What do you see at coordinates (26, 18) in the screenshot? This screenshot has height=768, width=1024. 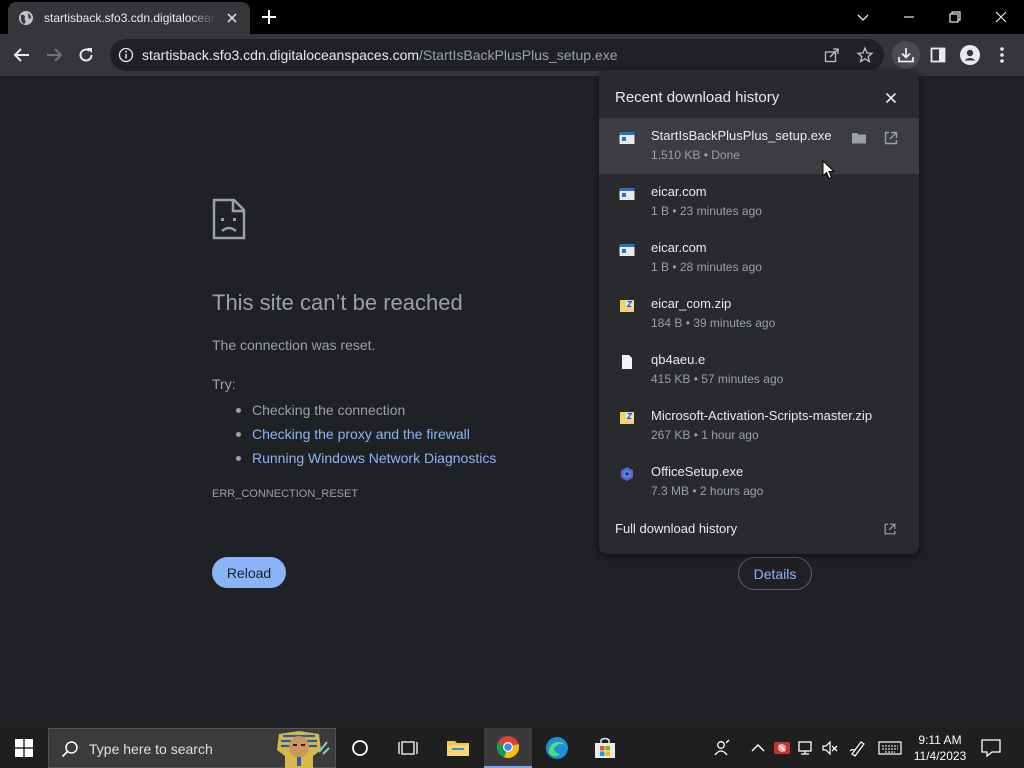 I see `globe-icon` at bounding box center [26, 18].